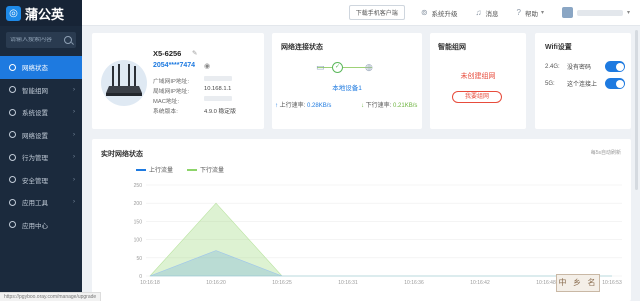 The image size is (640, 301). Describe the element at coordinates (518, 12) in the screenshot. I see `help-icon: ?` at that location.